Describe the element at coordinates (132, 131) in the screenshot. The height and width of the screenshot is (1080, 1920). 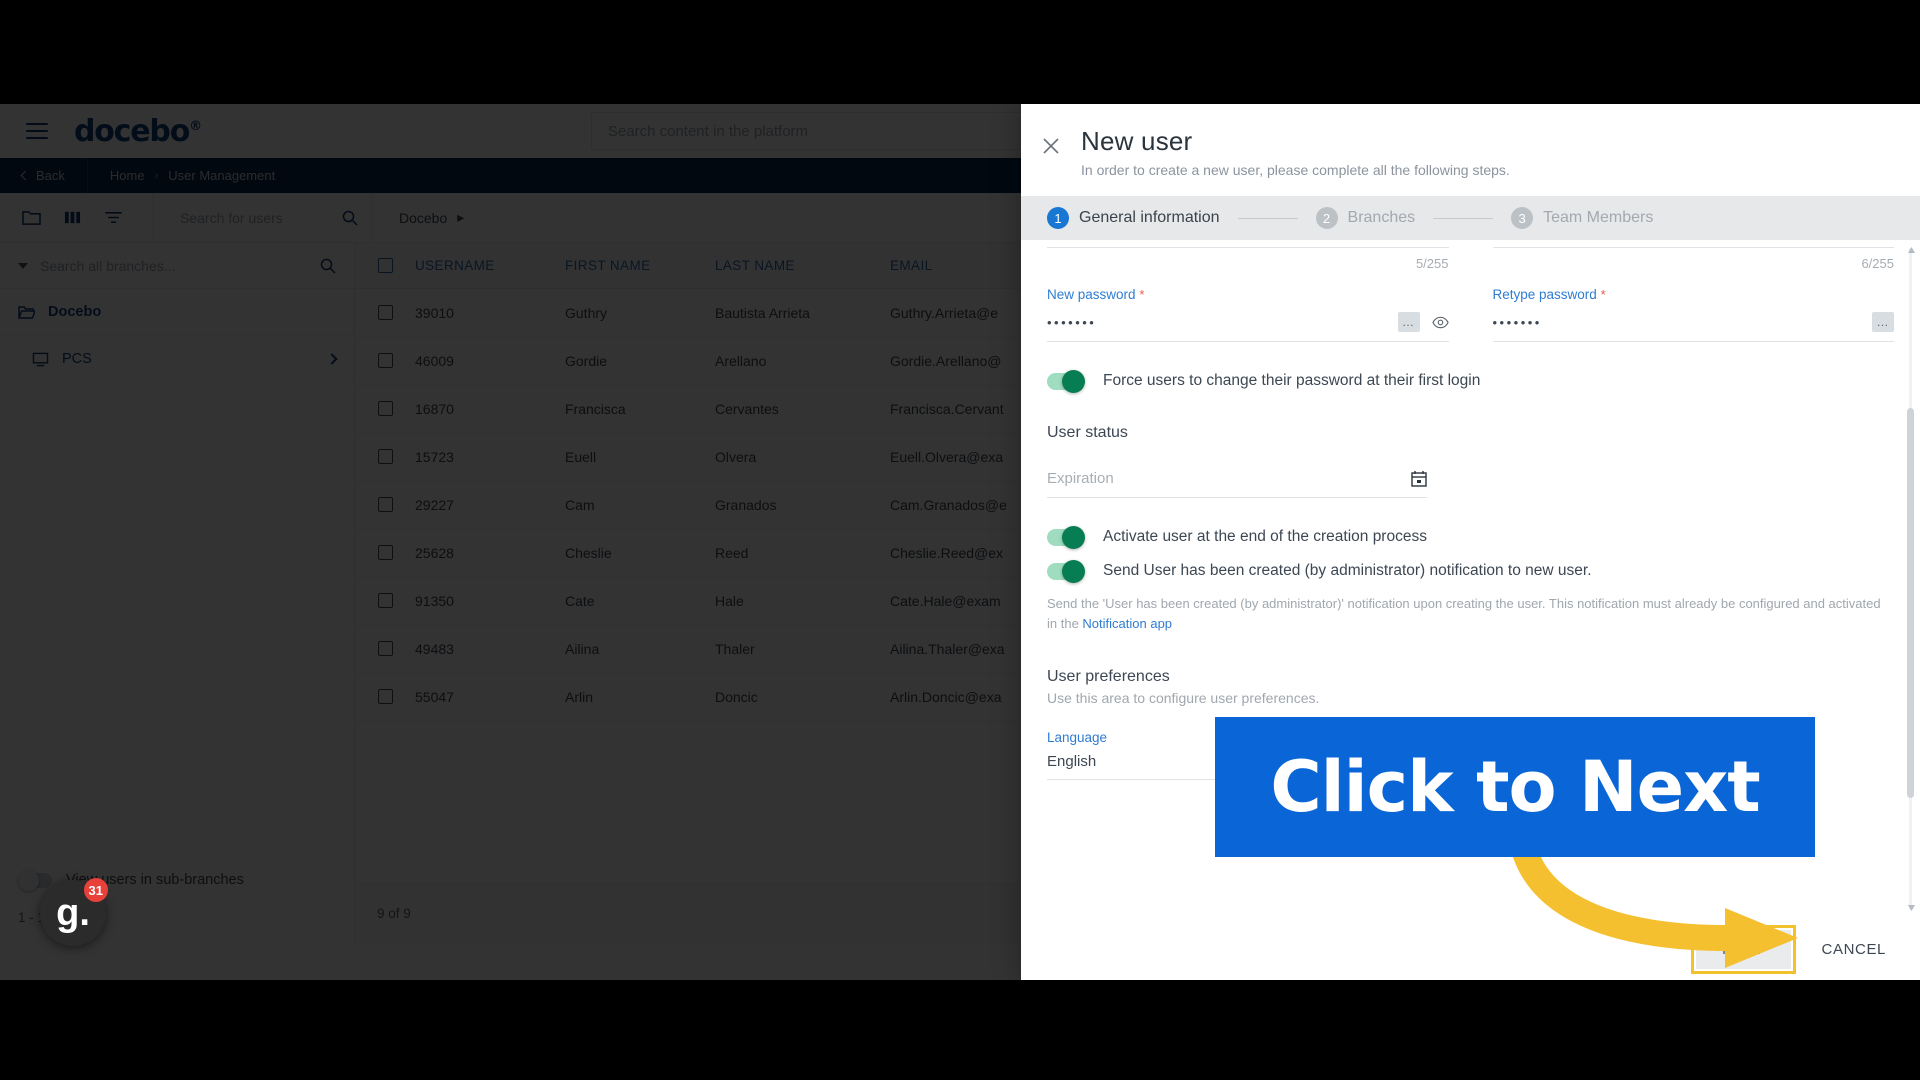
I see `brand-text: docebo` at that location.